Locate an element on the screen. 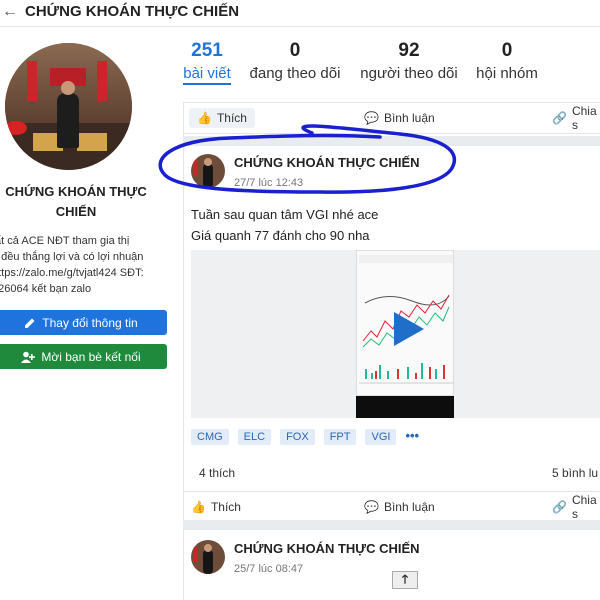 This screenshot has width=600, height=600. bio-line: https://zalo.me/g/tvjatl424 SĐT: is located at coordinates (72, 273).